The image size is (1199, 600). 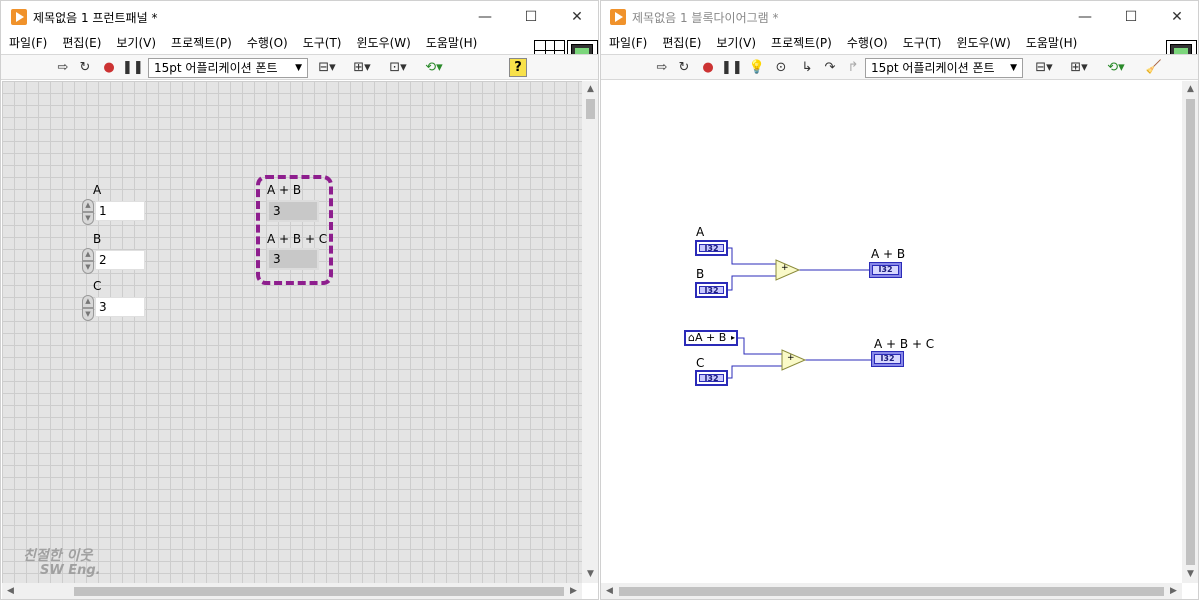 What do you see at coordinates (97, 286) in the screenshot?
I see `control-label-c: C` at bounding box center [97, 286].